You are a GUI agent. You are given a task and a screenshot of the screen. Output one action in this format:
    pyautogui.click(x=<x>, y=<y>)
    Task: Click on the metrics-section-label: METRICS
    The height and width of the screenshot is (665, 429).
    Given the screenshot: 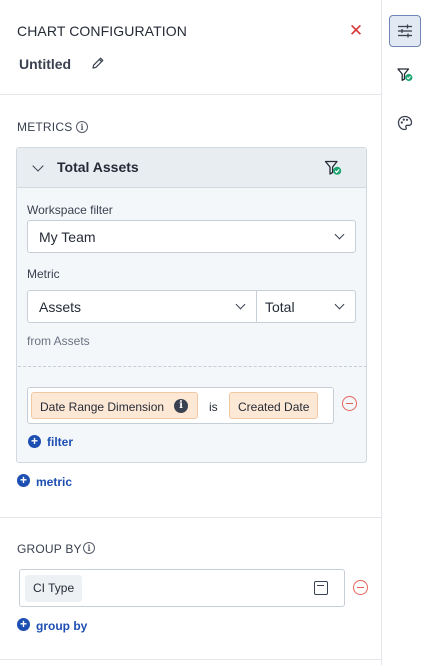 What is the action you would take?
    pyautogui.click(x=45, y=127)
    